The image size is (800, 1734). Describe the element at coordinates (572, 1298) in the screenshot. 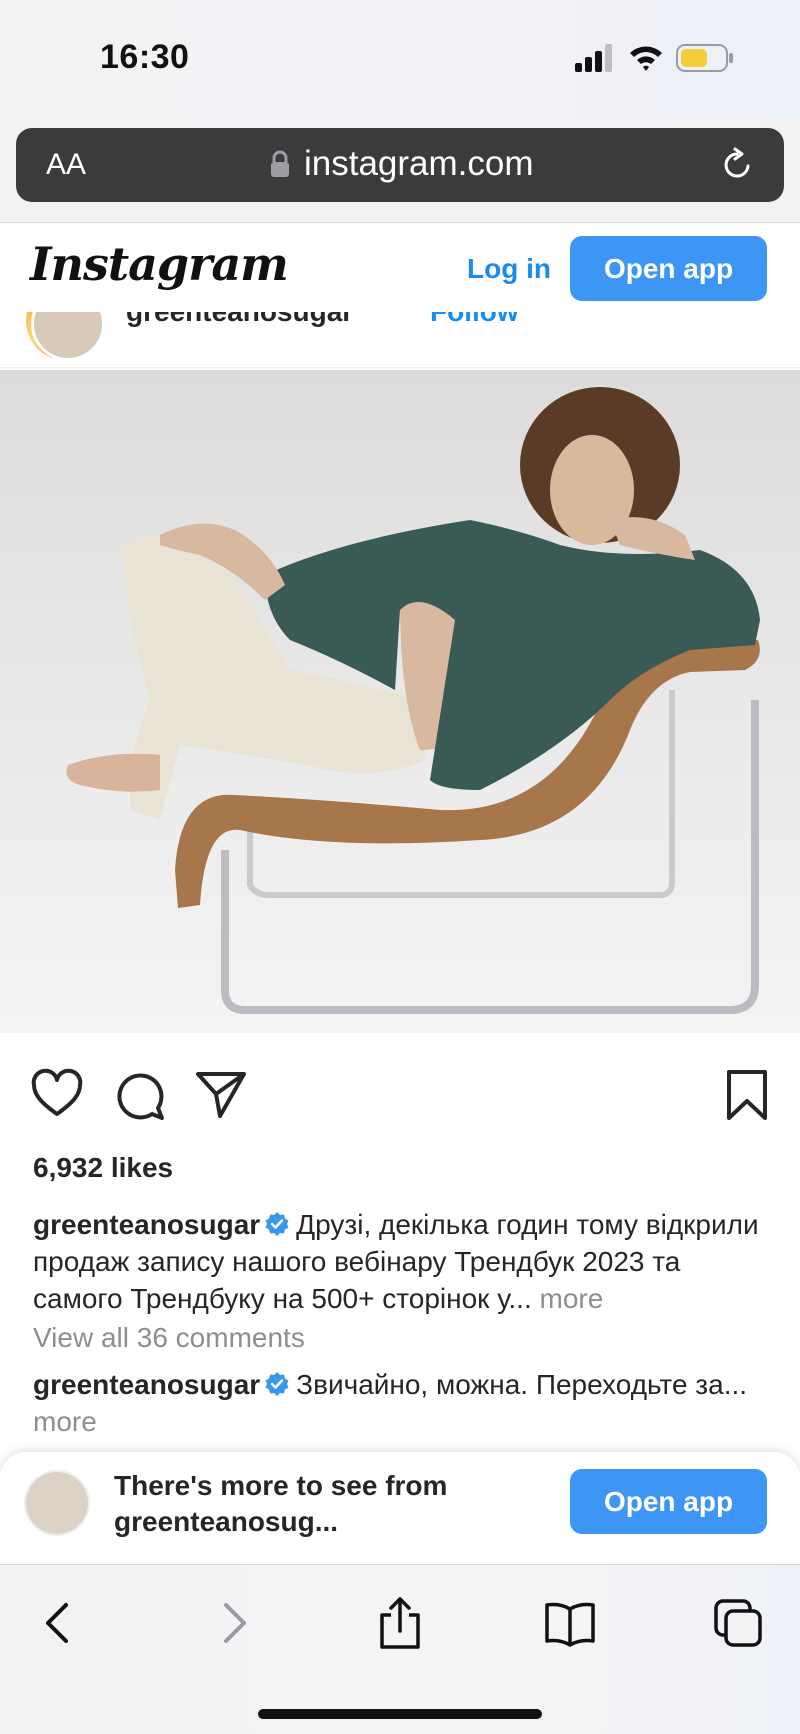

I see `caption-more-link: more` at that location.